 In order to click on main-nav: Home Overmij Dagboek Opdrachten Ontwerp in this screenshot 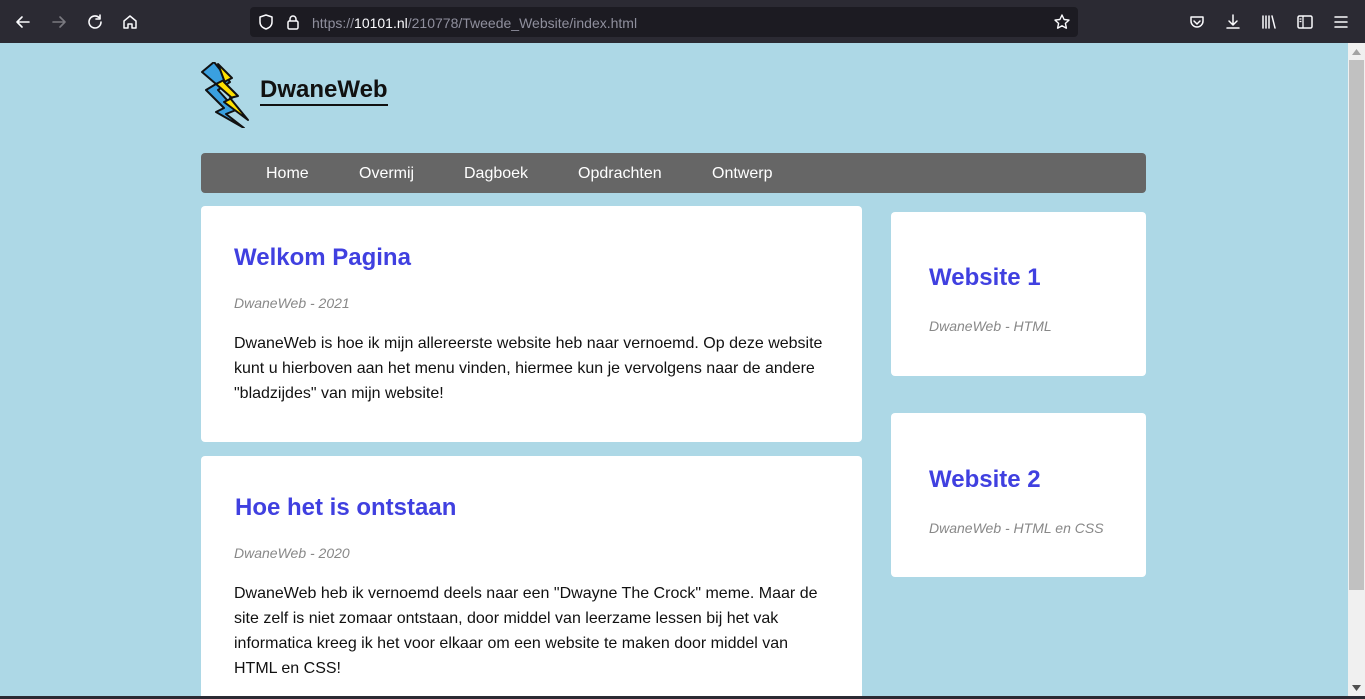, I will do `click(673, 173)`.